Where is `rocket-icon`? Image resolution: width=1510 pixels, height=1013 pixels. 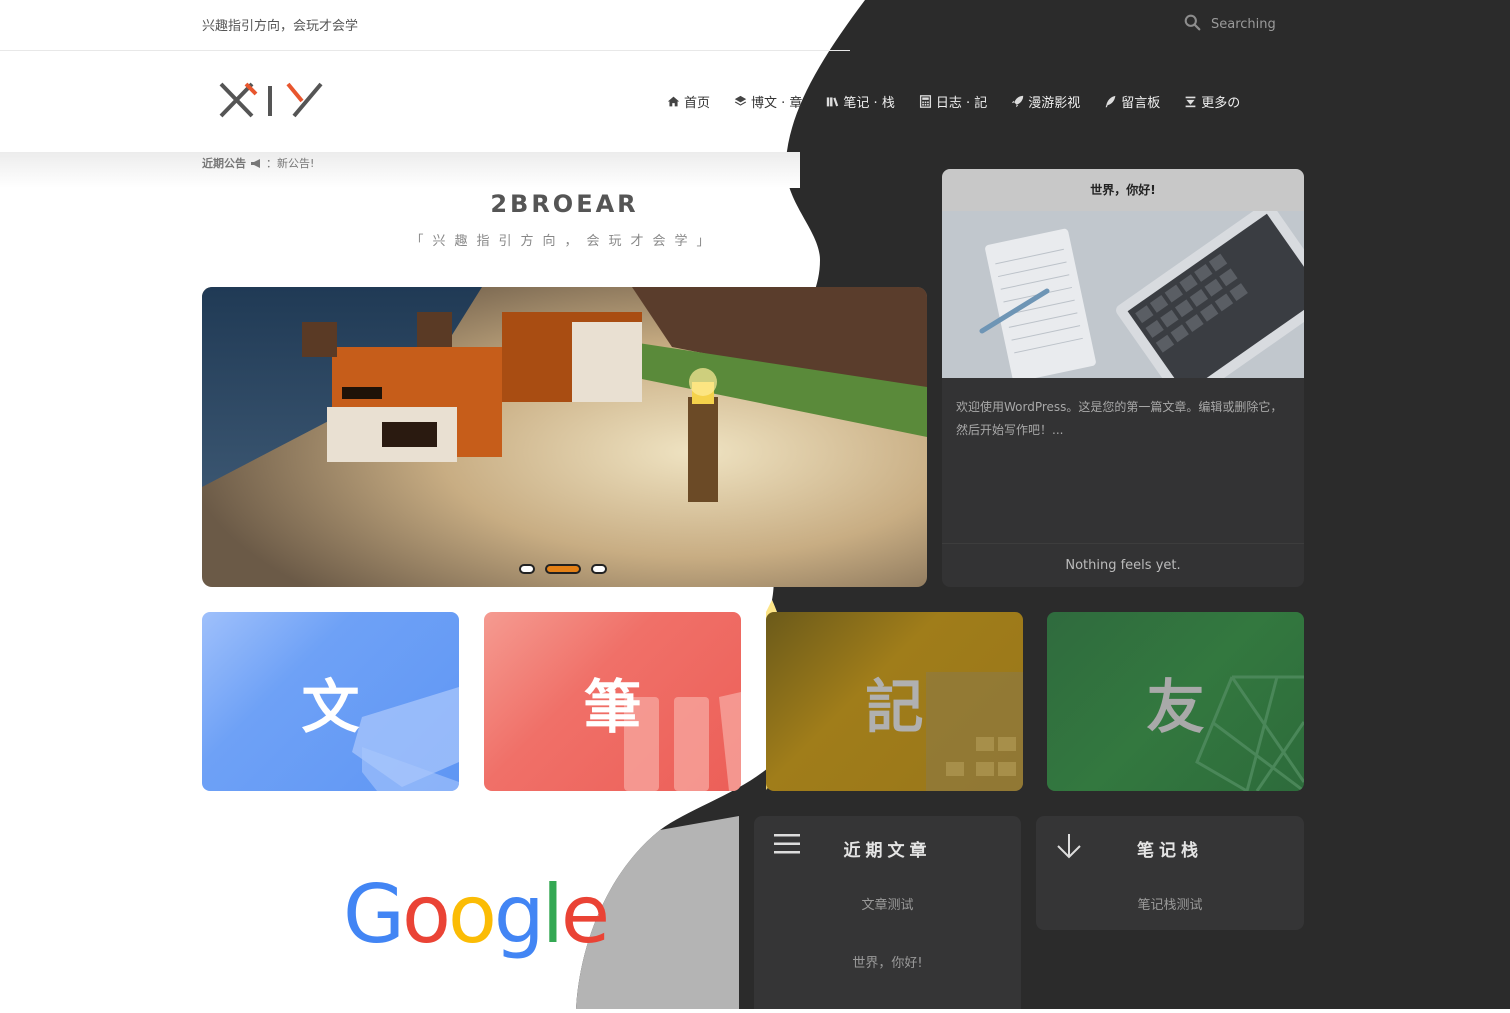 rocket-icon is located at coordinates (1018, 101).